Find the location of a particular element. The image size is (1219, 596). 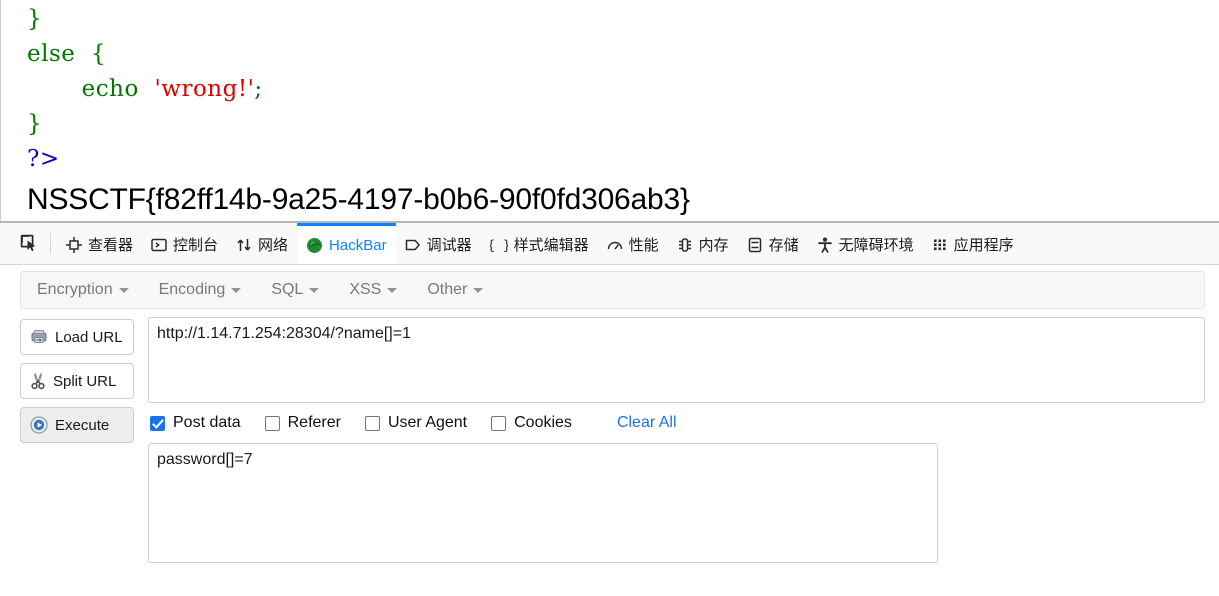

storage-icon is located at coordinates (755, 245).